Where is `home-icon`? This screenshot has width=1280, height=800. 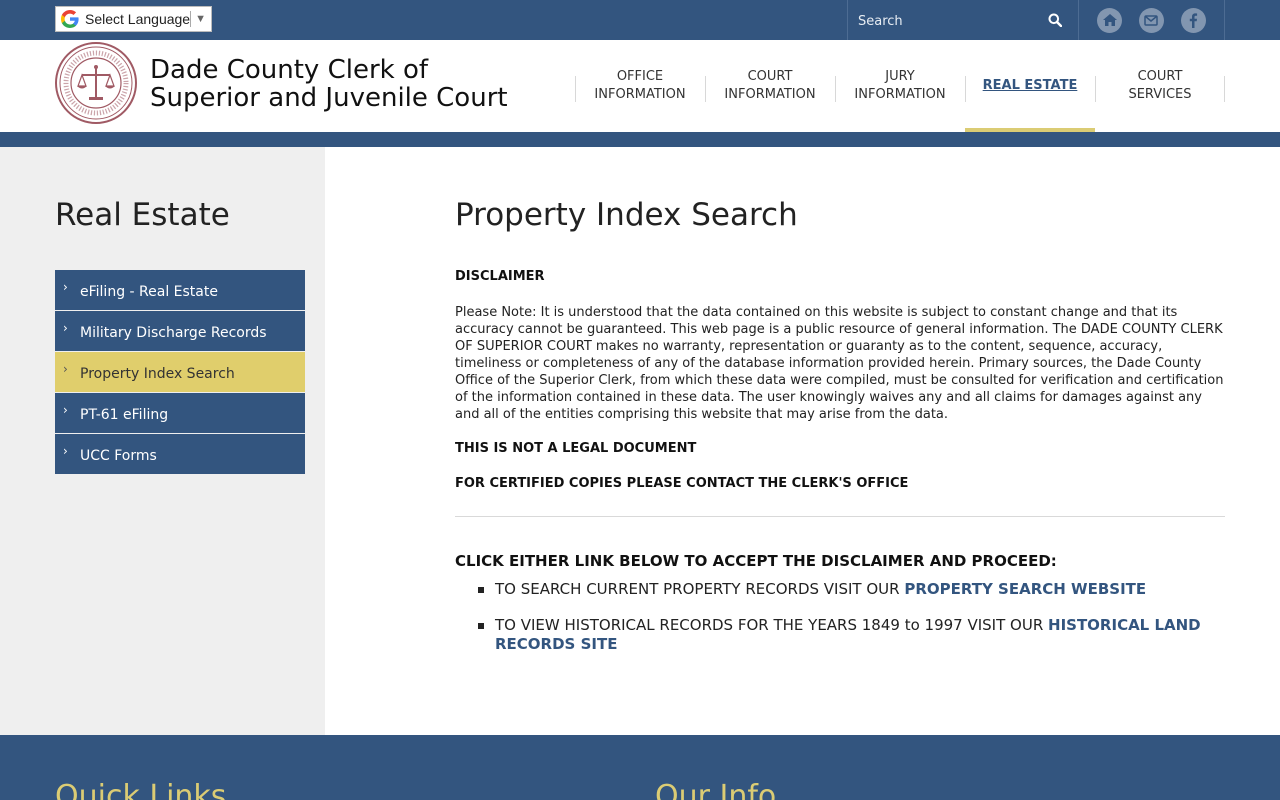 home-icon is located at coordinates (1110, 20).